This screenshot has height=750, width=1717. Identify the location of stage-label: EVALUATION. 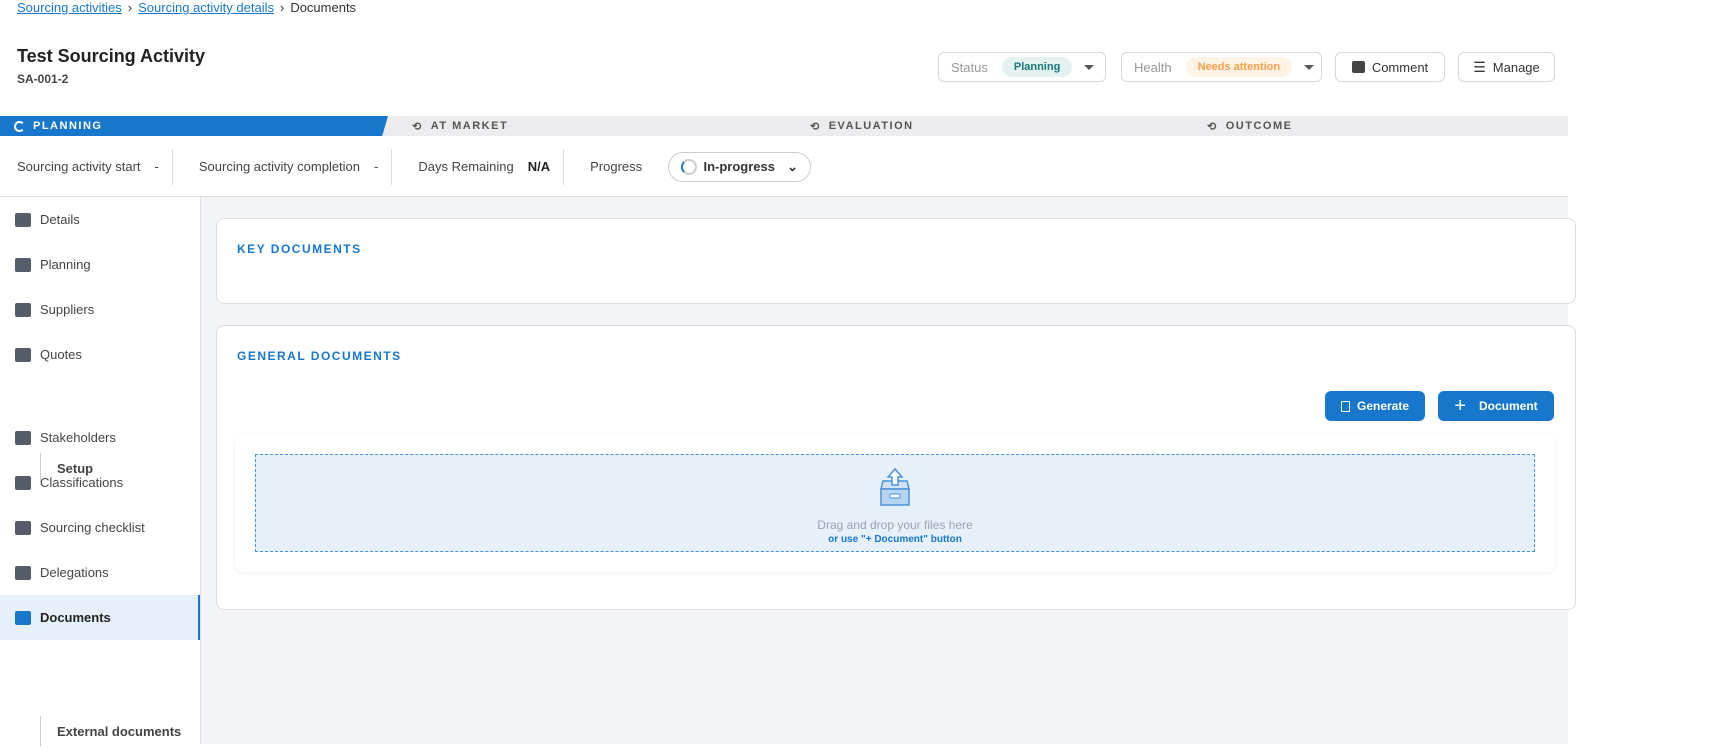
(871, 126).